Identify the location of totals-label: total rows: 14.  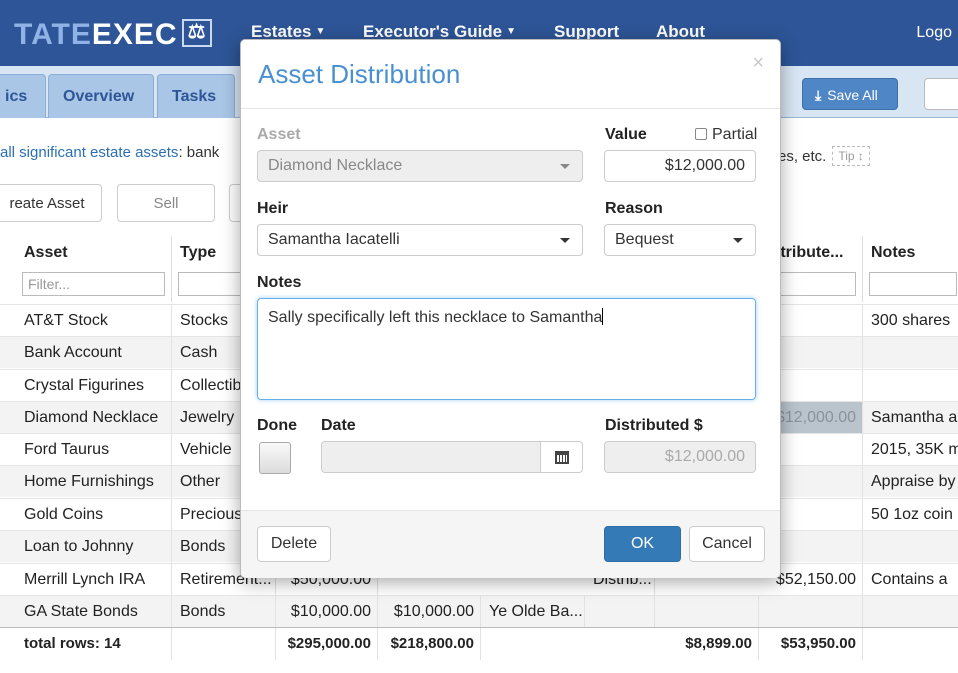
(94, 644).